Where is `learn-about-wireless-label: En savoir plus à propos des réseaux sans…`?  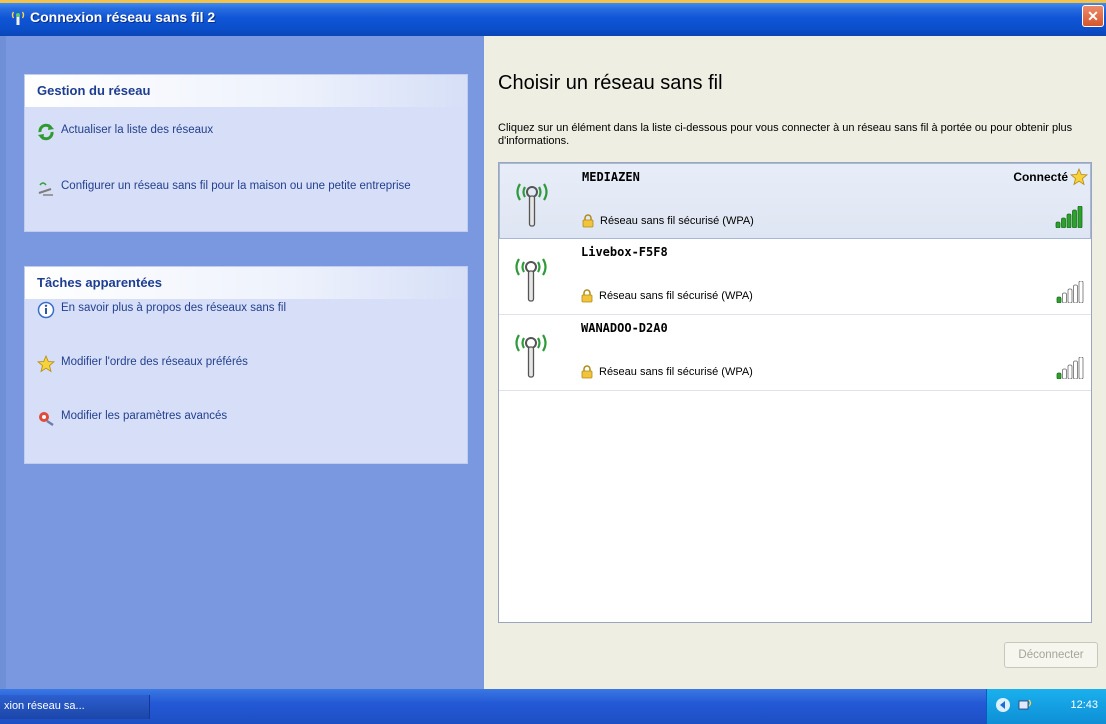 learn-about-wireless-label: En savoir plus à propos des réseaux sans… is located at coordinates (174, 308).